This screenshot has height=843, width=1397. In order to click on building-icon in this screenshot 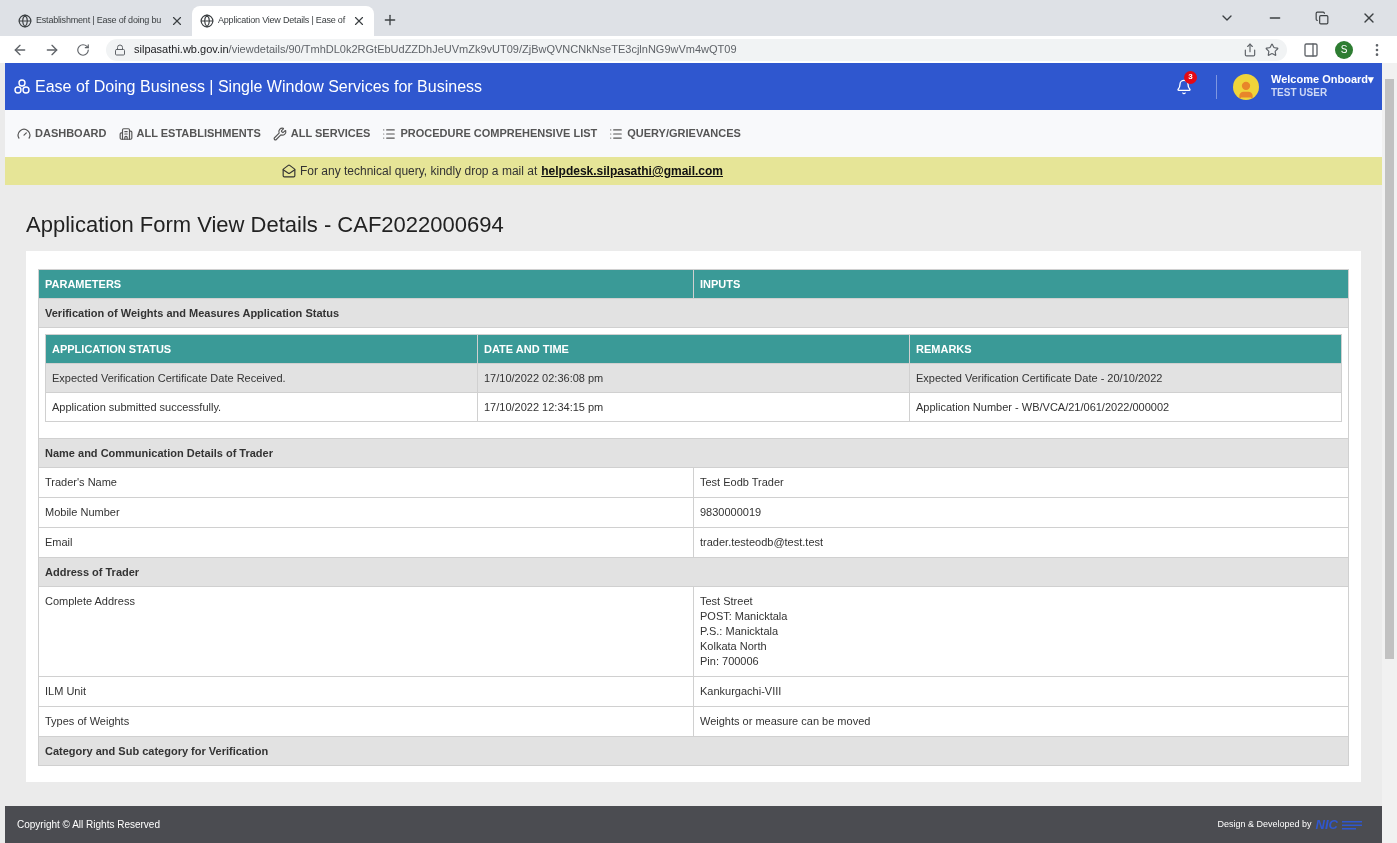, I will do `click(125, 133)`.